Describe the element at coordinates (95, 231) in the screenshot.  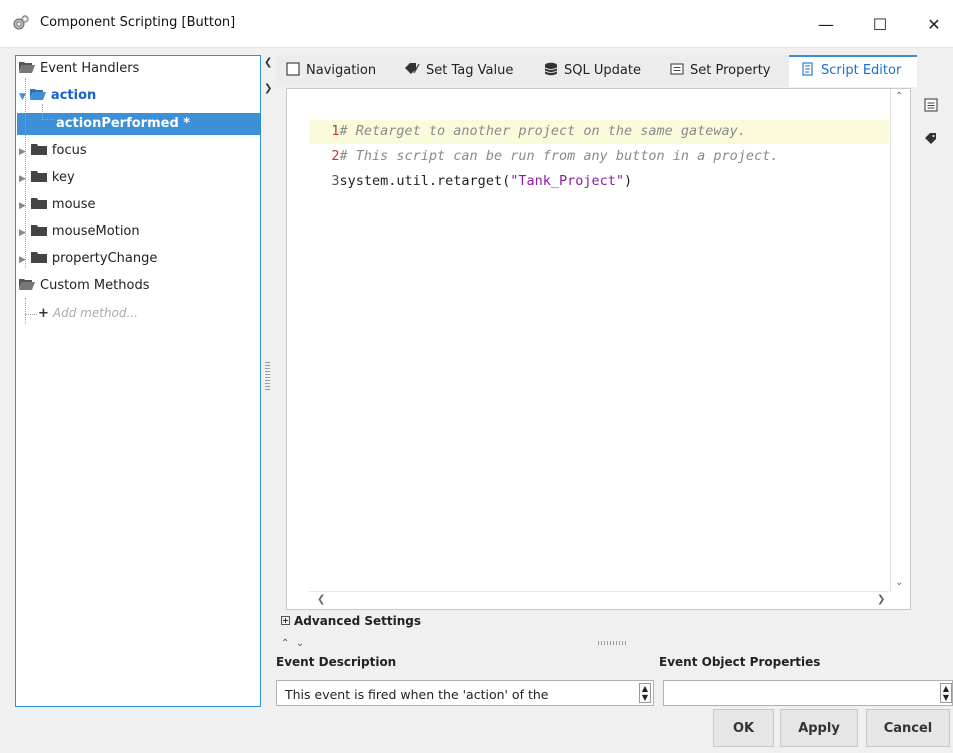
I see `tree-item-label: mouseMotion` at that location.